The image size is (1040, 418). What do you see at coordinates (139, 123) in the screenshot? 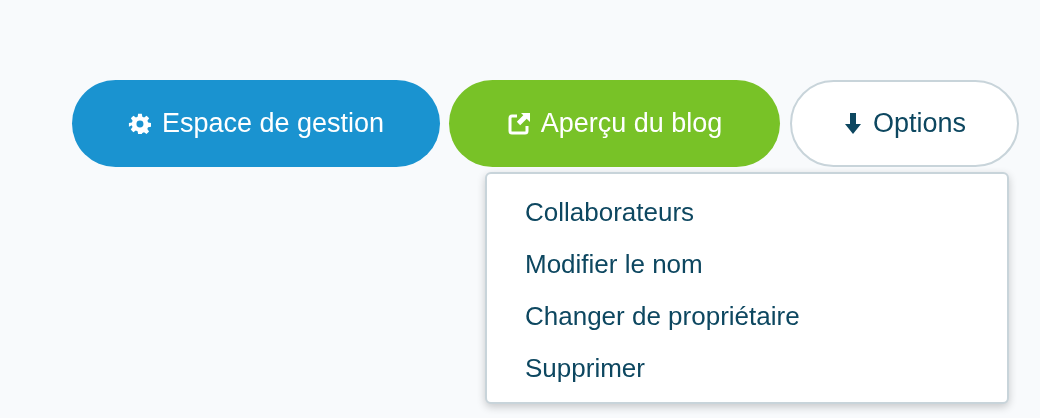
I see `settings-icon` at bounding box center [139, 123].